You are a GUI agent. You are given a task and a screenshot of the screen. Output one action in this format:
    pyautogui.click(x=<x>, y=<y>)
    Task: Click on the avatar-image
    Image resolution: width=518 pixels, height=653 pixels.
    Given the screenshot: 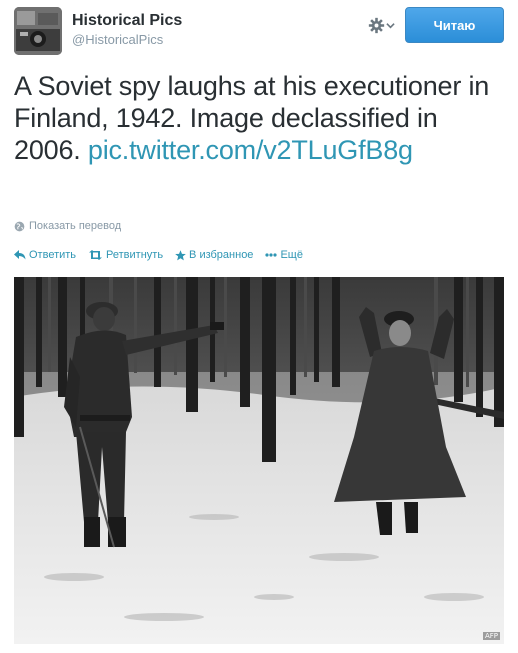 What is the action you would take?
    pyautogui.click(x=38, y=31)
    